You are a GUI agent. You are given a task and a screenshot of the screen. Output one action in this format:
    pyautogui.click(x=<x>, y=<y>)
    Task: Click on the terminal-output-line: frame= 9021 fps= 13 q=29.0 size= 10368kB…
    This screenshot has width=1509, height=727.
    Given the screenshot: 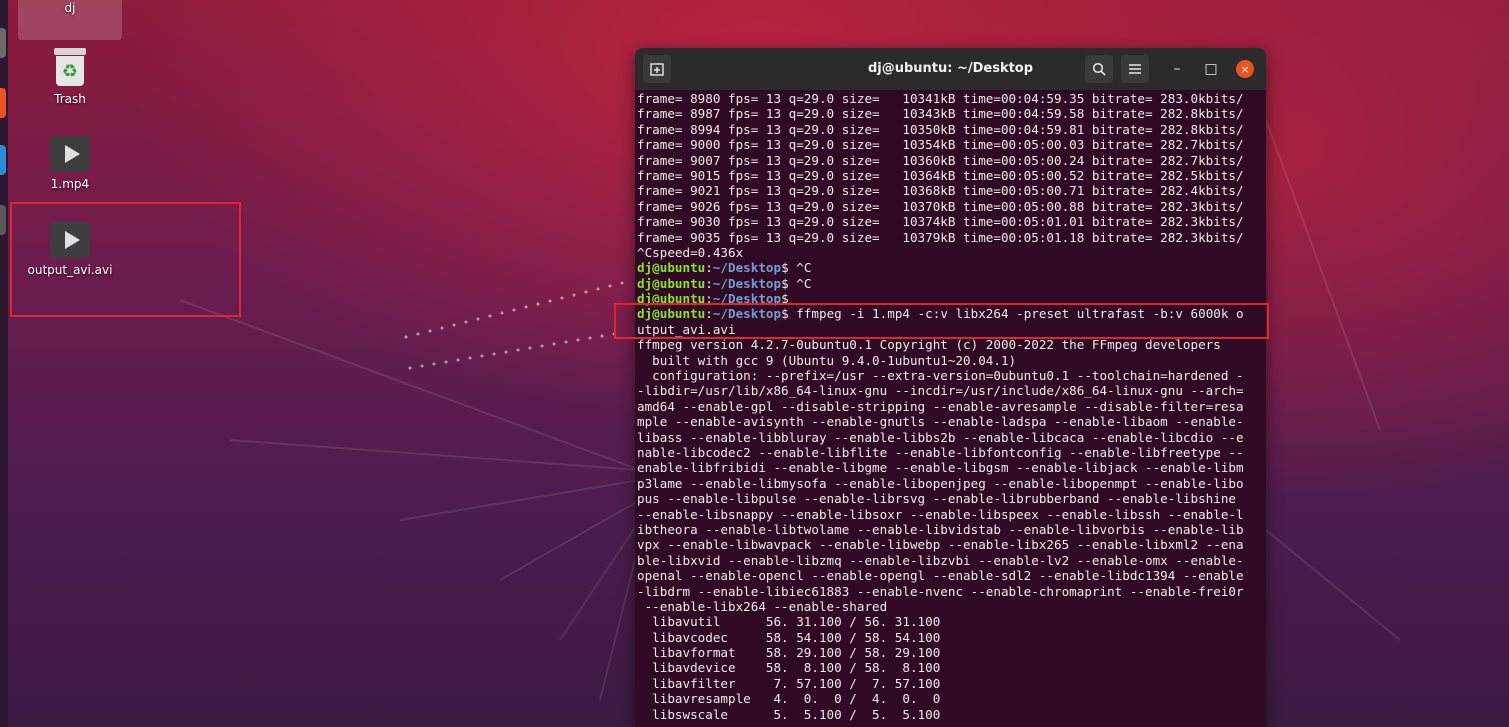 What is the action you would take?
    pyautogui.click(x=940, y=191)
    